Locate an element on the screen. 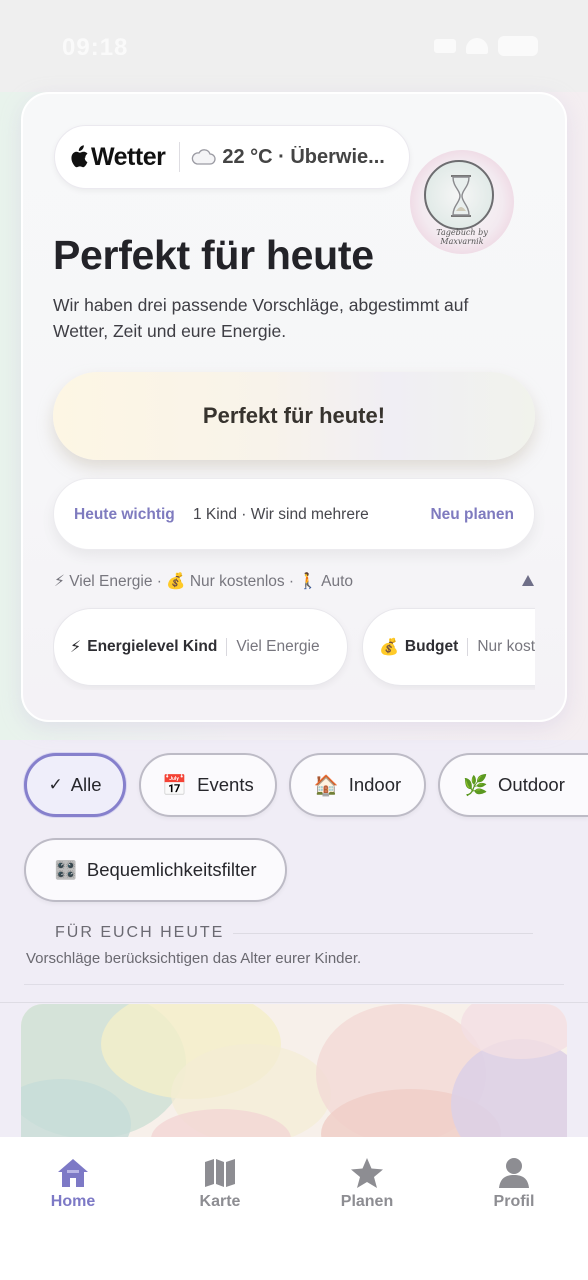 The image size is (588, 1280). calendar-icon: 📅 is located at coordinates (175, 785).